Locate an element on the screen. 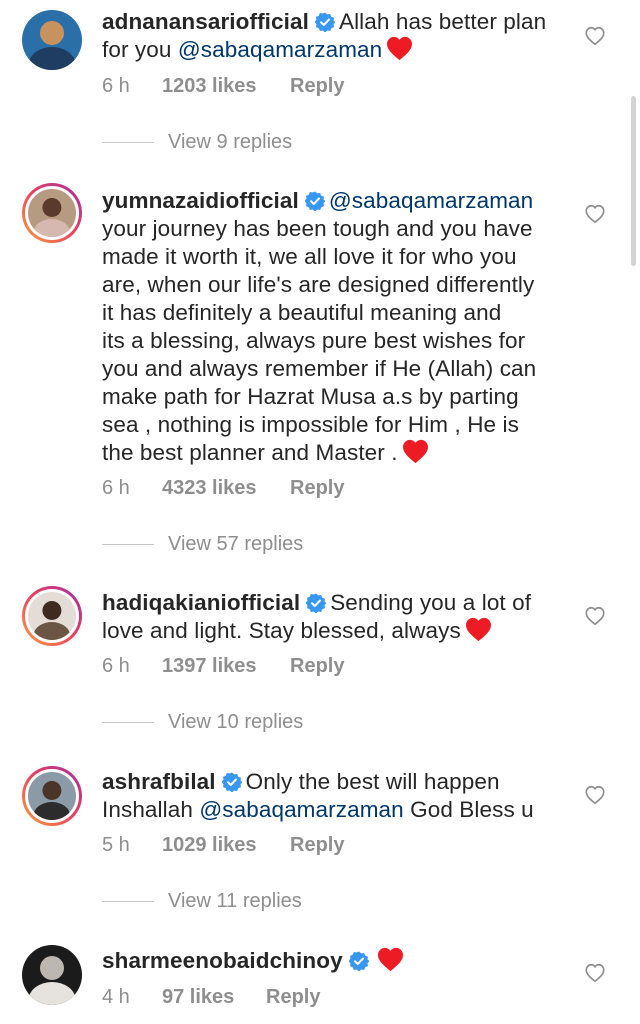  comment-meta: 6 h 1203 likes Reply is located at coordinates (223, 86).